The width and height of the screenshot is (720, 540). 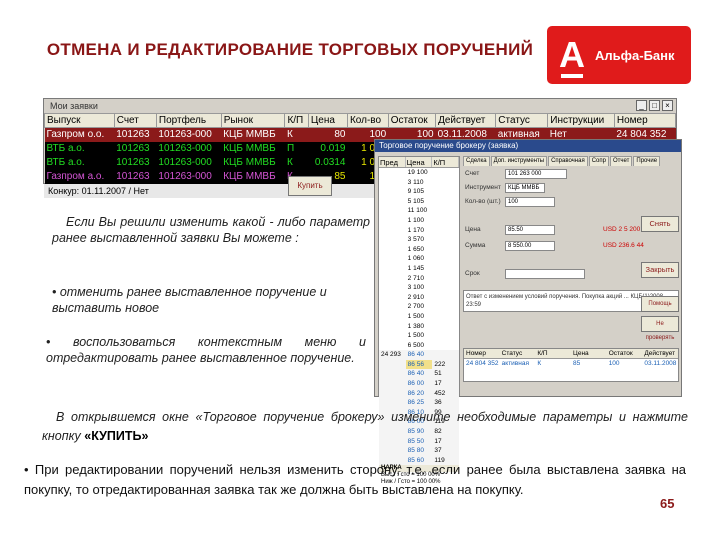 What do you see at coordinates (476, 161) in the screenshot?
I see `tab-0: Сделка` at bounding box center [476, 161].